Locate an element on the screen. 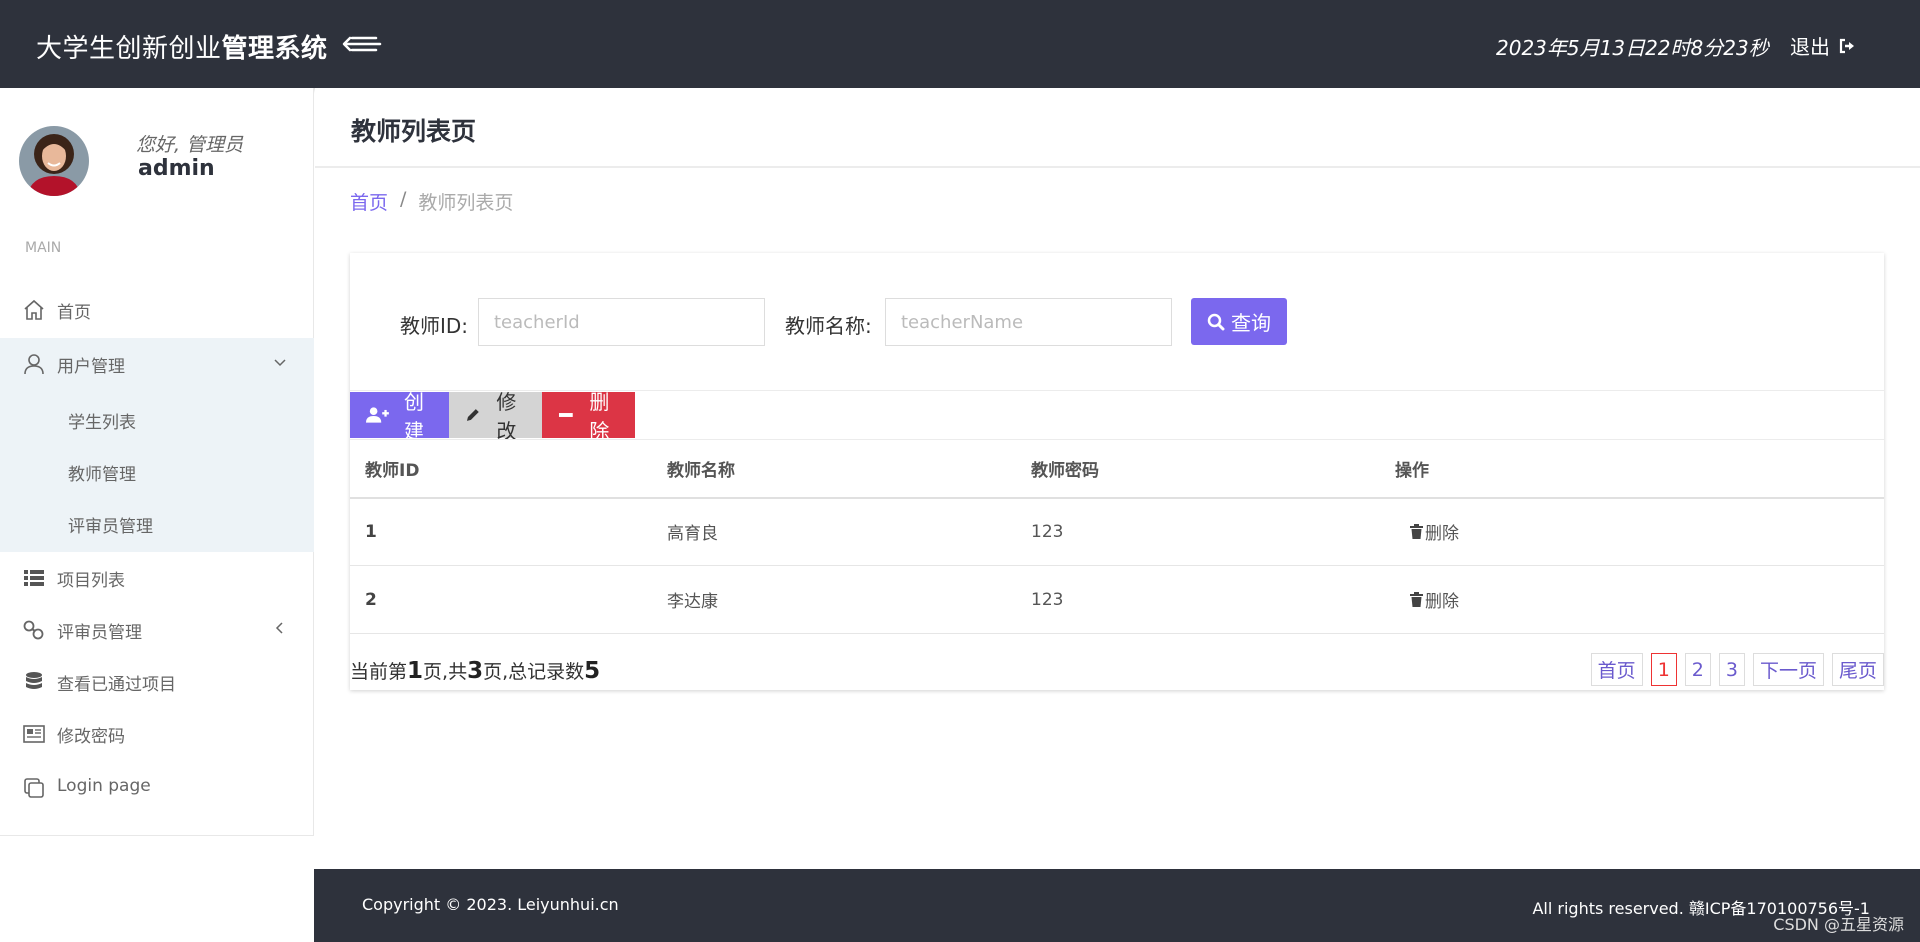 This screenshot has width=1920, height=942. nav-section-label: MAIN is located at coordinates (43, 248).